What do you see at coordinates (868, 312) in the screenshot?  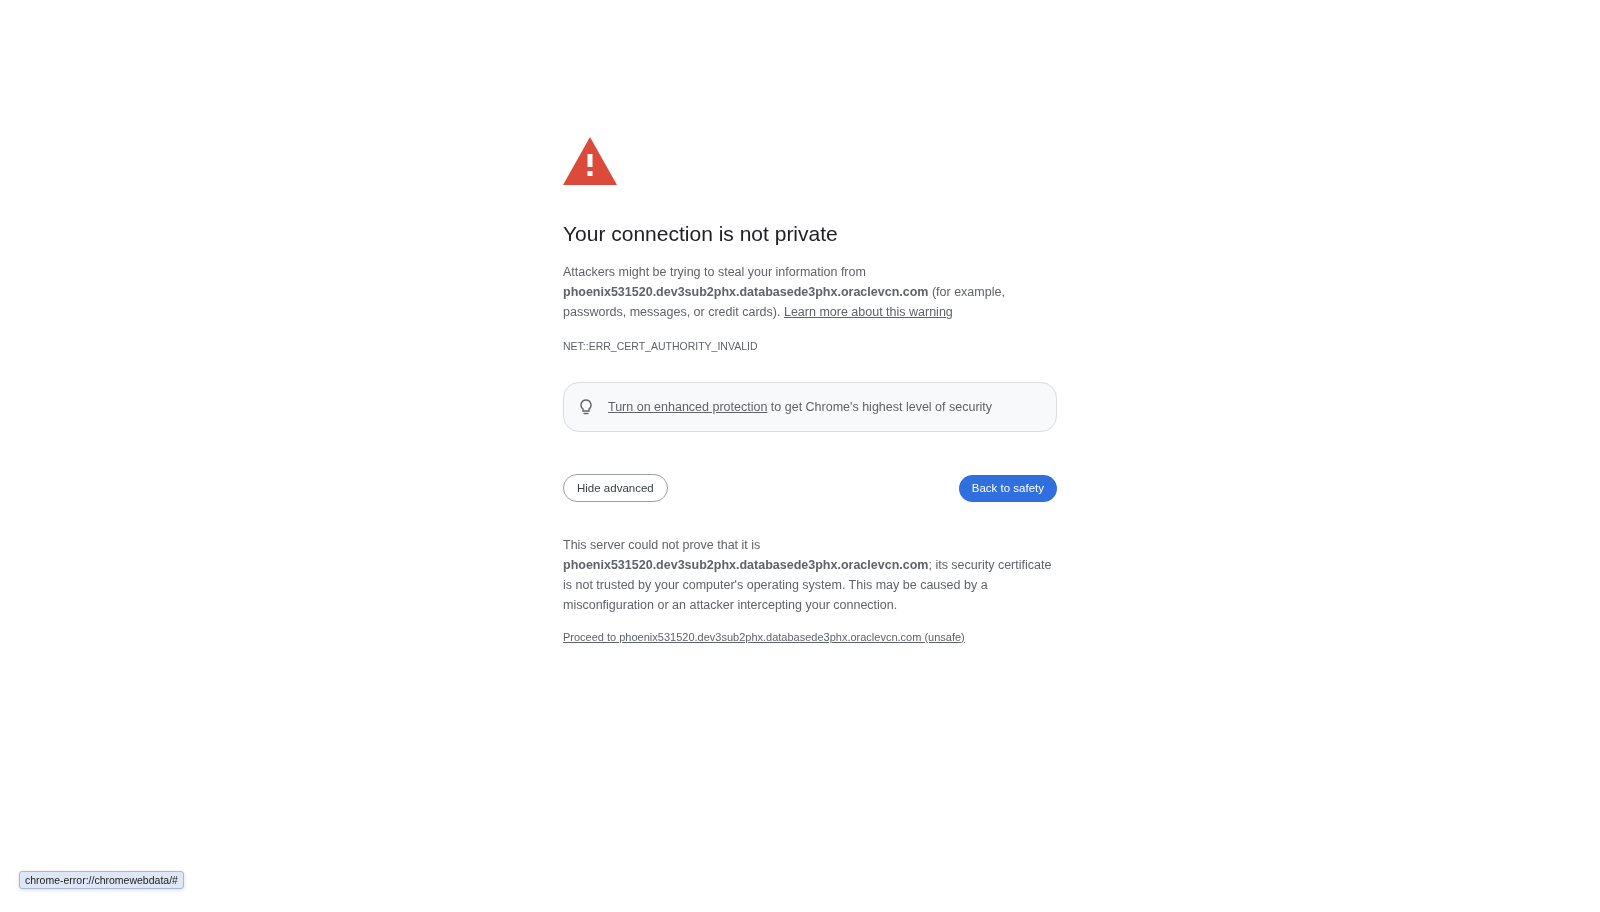 I see `learn-more-link: Learn more about this warning` at bounding box center [868, 312].